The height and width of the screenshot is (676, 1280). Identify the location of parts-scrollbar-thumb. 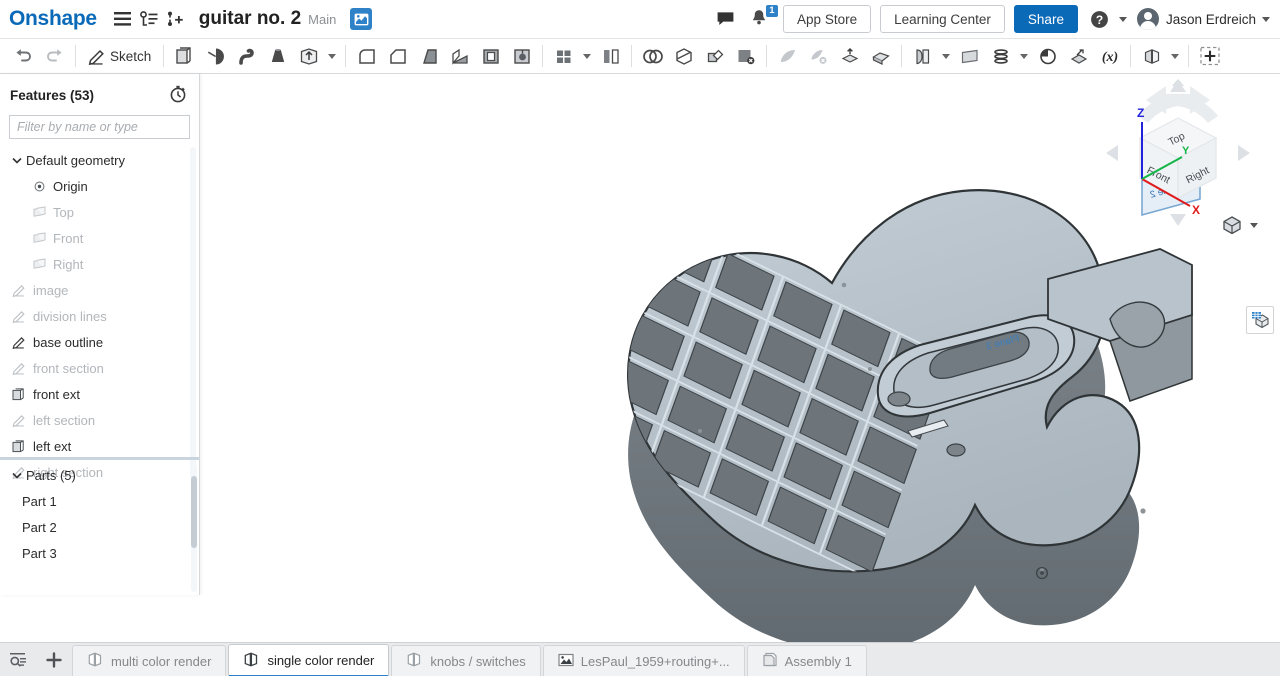
(194, 512).